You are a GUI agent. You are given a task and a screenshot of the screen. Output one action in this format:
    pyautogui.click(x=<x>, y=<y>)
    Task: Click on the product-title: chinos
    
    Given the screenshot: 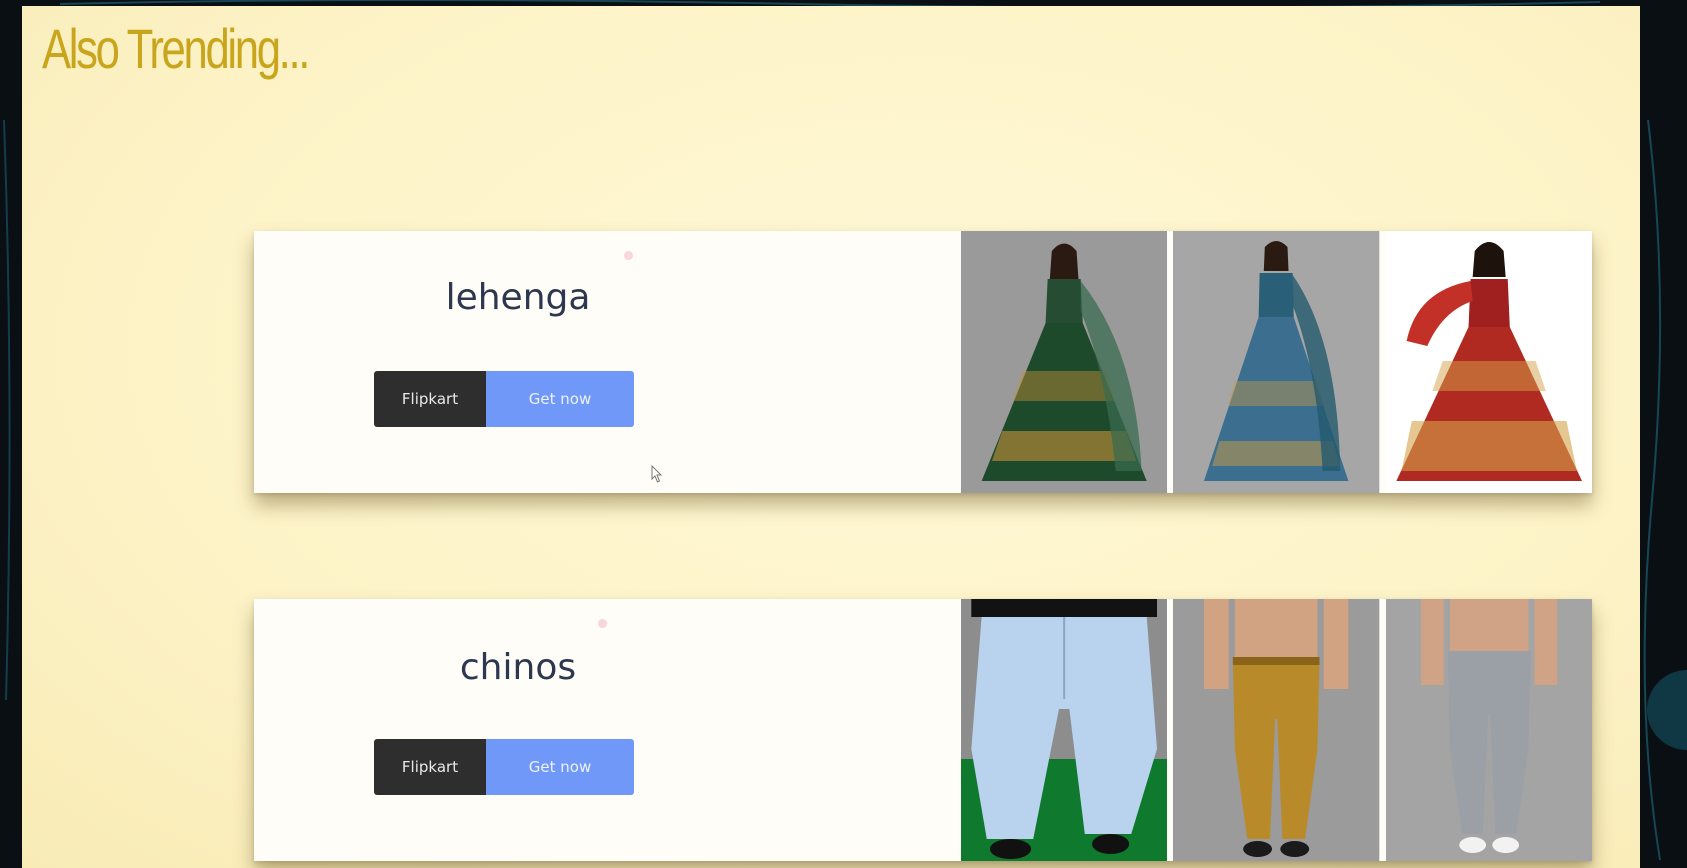 What is the action you would take?
    pyautogui.click(x=518, y=667)
    